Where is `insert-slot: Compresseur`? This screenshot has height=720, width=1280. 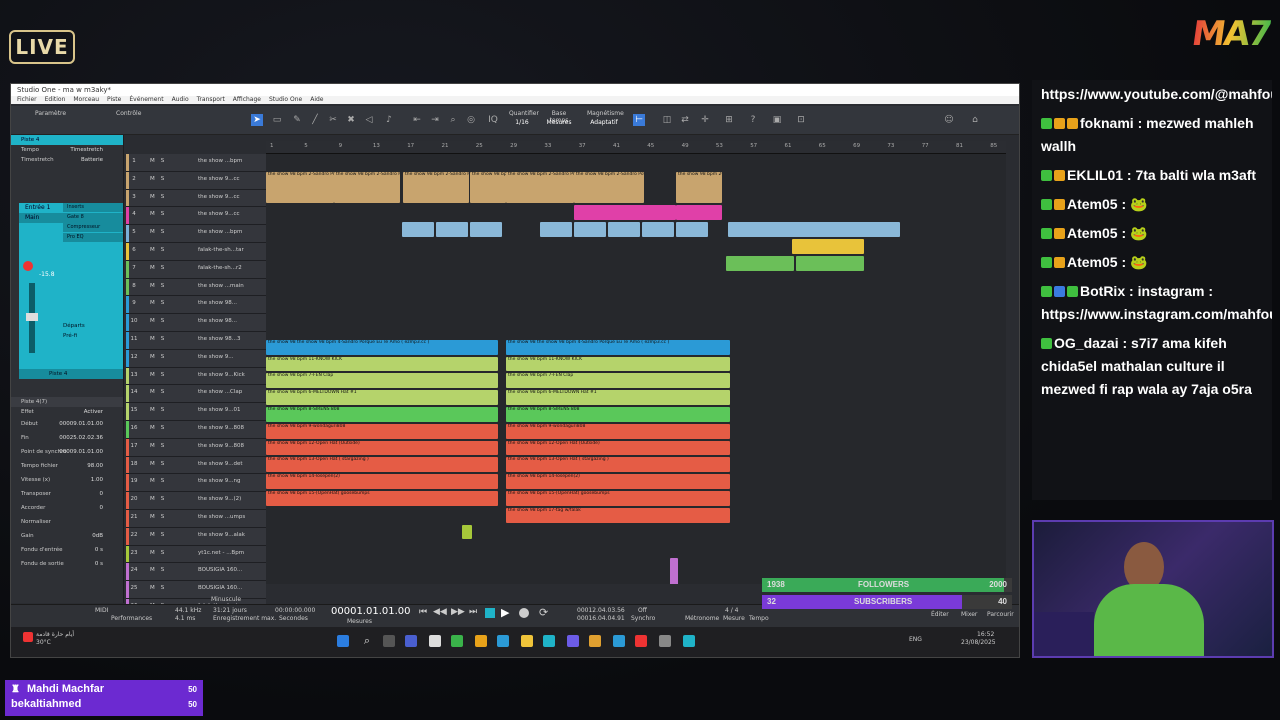
insert-slot: Compresseur is located at coordinates (93, 227).